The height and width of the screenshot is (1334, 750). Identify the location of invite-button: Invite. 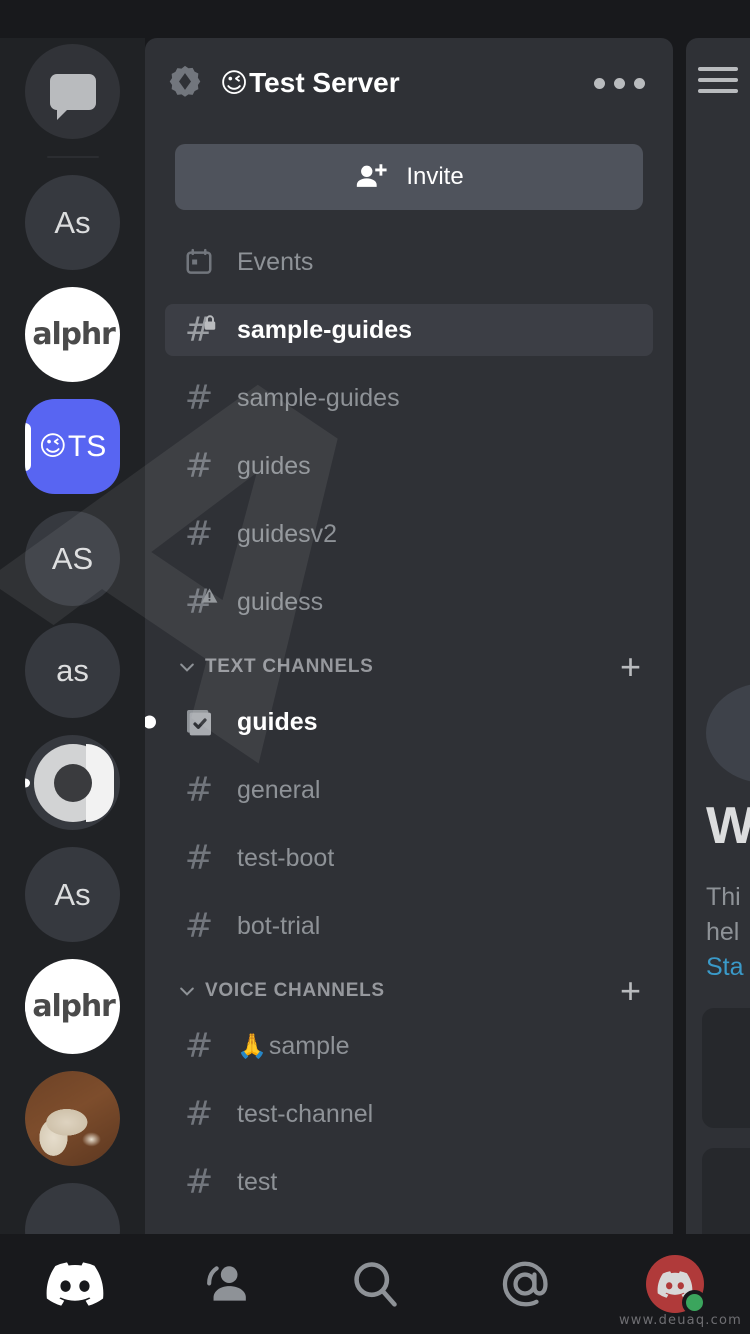
(409, 177).